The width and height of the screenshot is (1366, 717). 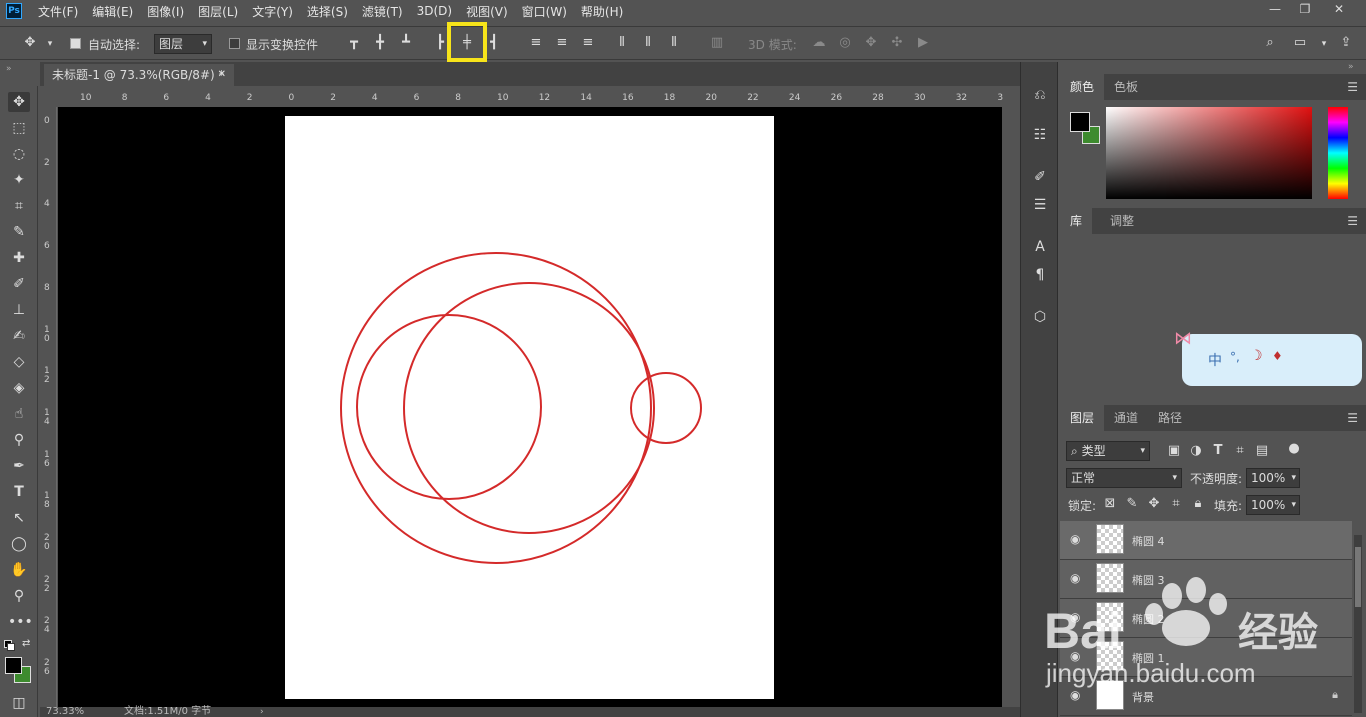 What do you see at coordinates (262, 712) in the screenshot?
I see `chevron-right-icon: ›` at bounding box center [262, 712].